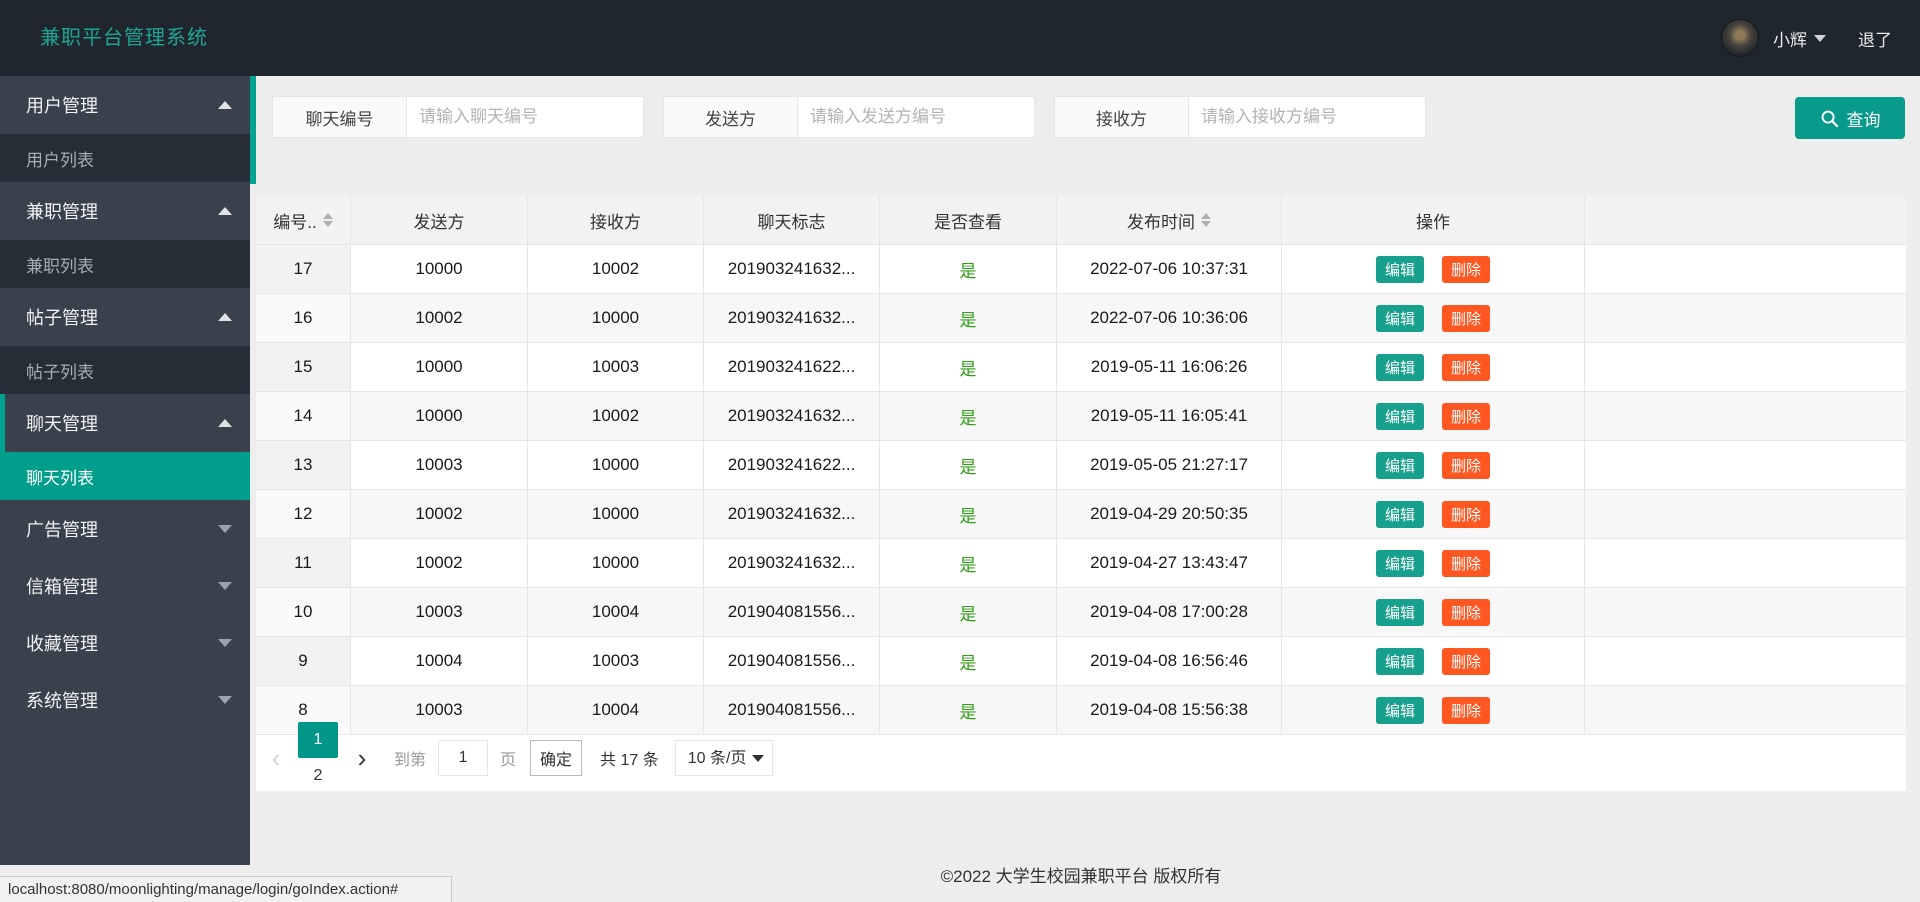 This screenshot has width=1920, height=902. What do you see at coordinates (125, 528) in the screenshot?
I see `sidebar-group: 广告管理` at bounding box center [125, 528].